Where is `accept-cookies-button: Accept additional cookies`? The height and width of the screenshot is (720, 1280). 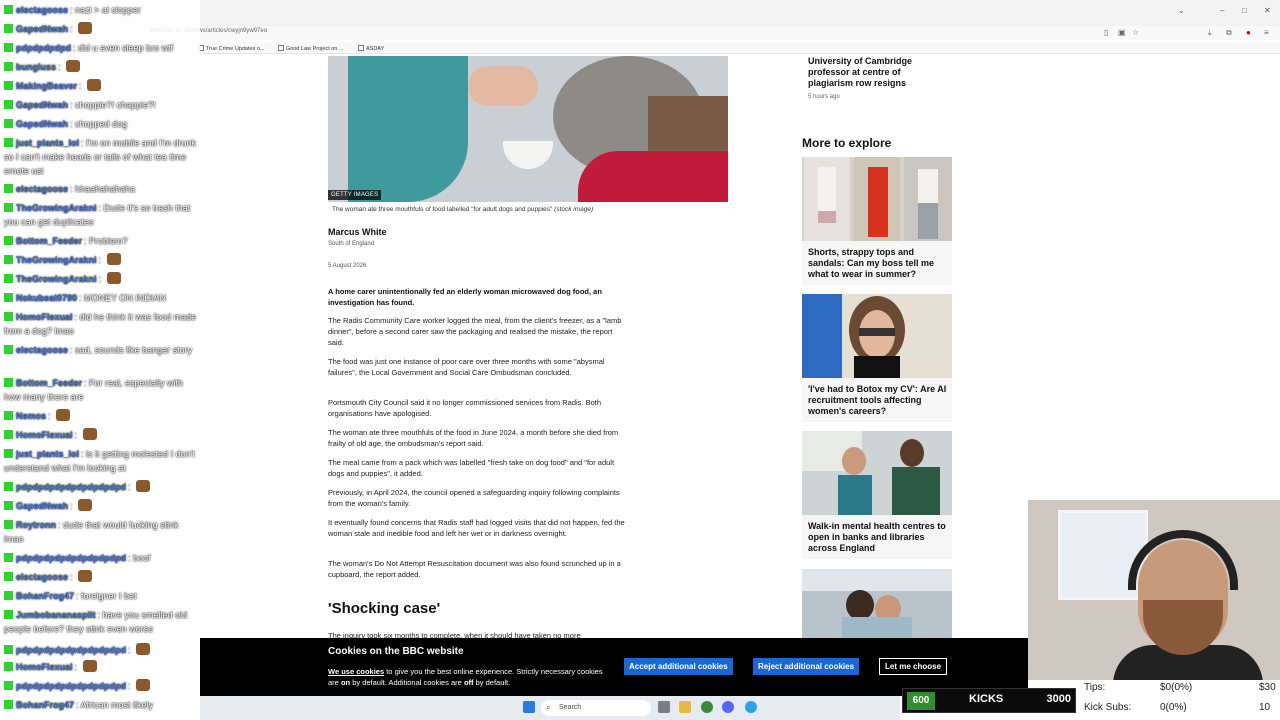
accept-cookies-button: Accept additional cookies is located at coordinates (678, 666).